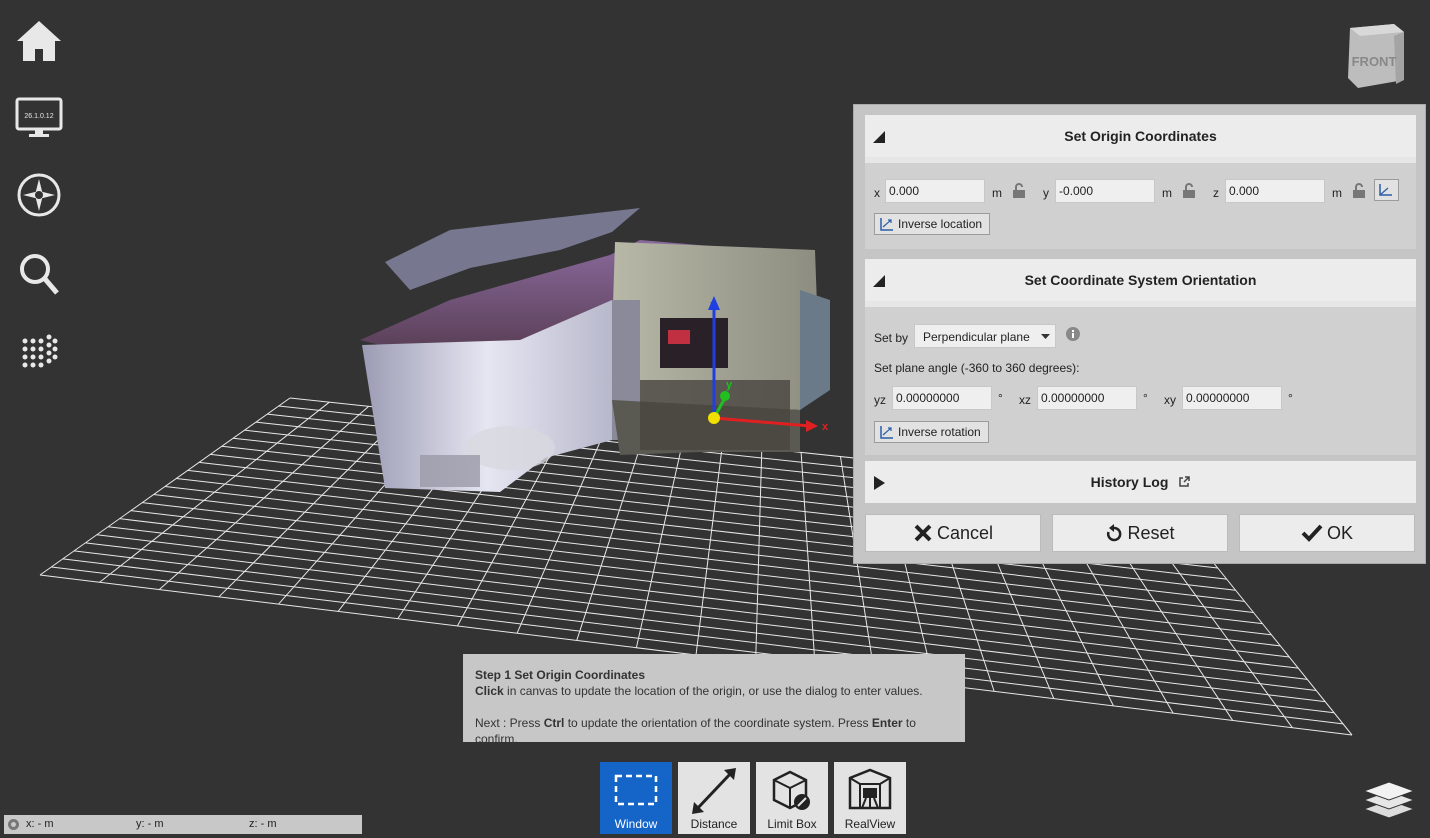 This screenshot has width=1430, height=838. What do you see at coordinates (1167, 193) in the screenshot?
I see `y-unit: m` at bounding box center [1167, 193].